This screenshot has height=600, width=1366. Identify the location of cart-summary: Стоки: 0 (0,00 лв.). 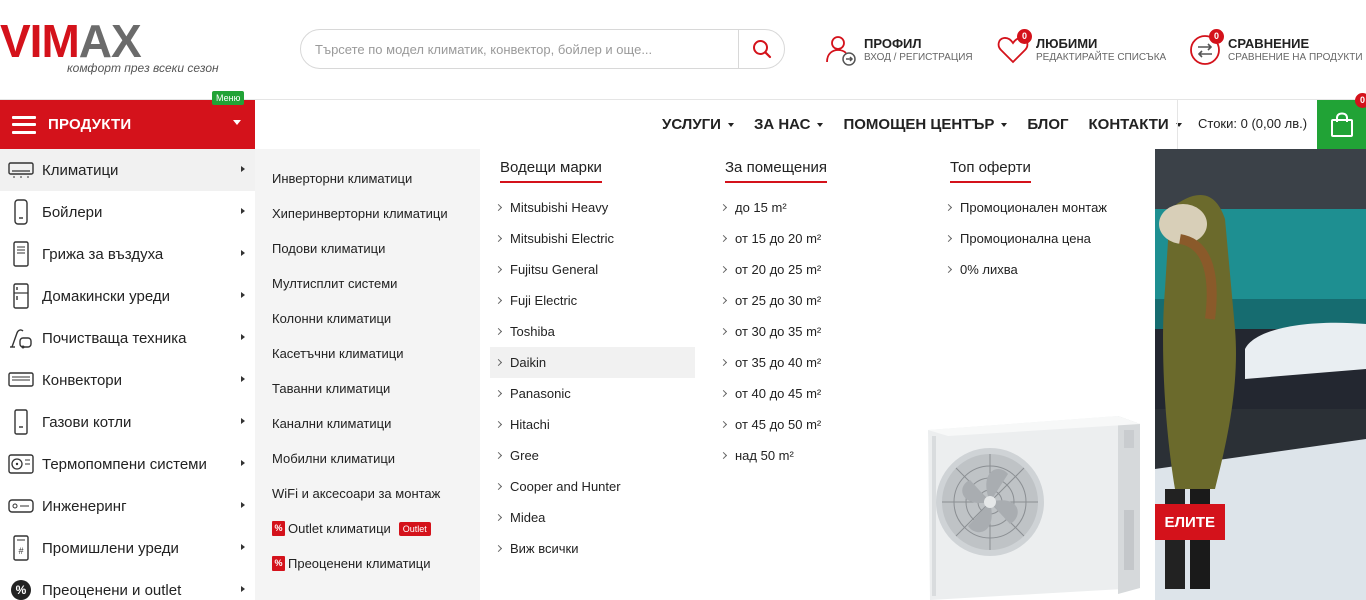
(1252, 123).